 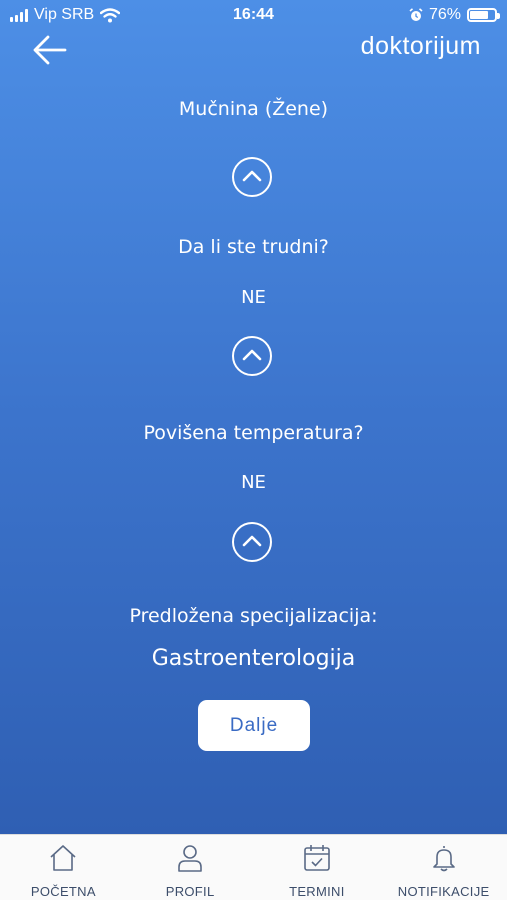 I want to click on next-button: Dalje, so click(x=254, y=725).